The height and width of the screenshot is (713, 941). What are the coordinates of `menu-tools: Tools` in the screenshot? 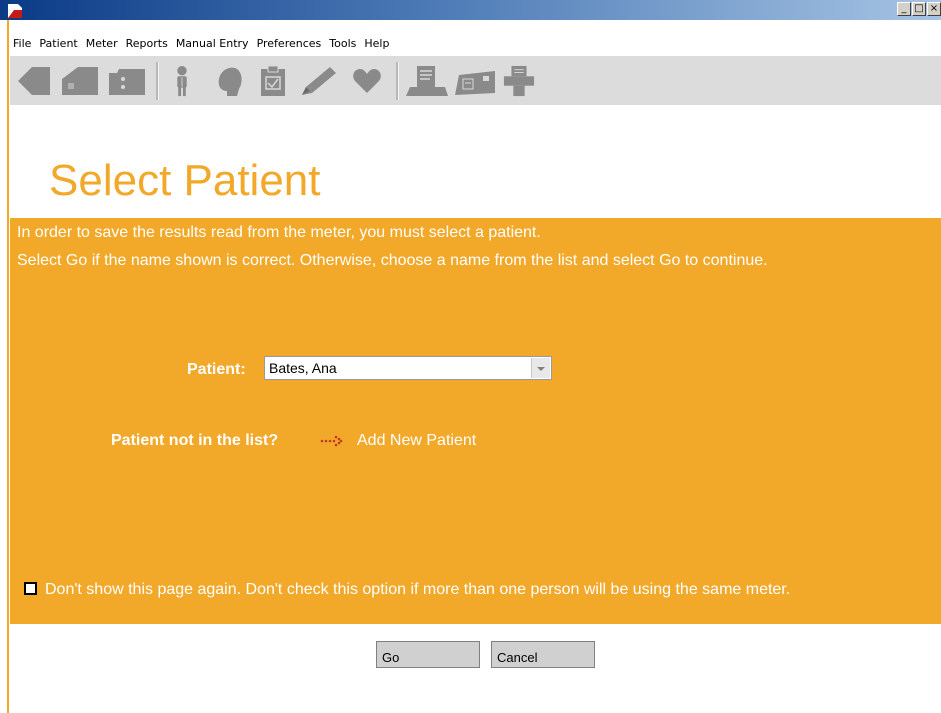 It's located at (343, 35).